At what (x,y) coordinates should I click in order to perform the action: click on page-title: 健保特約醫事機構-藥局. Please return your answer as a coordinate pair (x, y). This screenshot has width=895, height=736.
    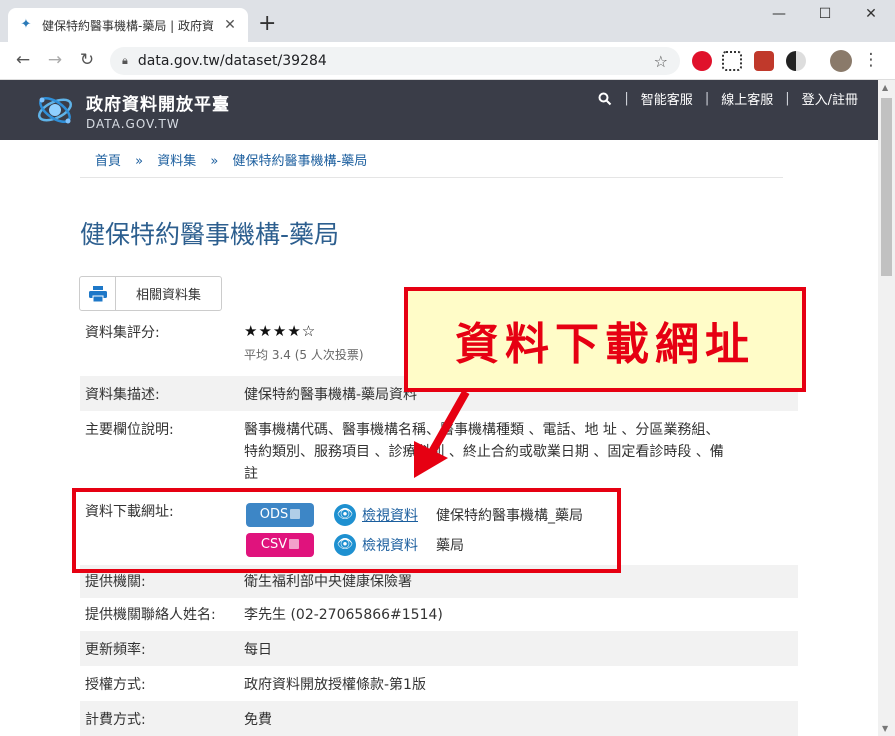
    Looking at the image, I should click on (210, 234).